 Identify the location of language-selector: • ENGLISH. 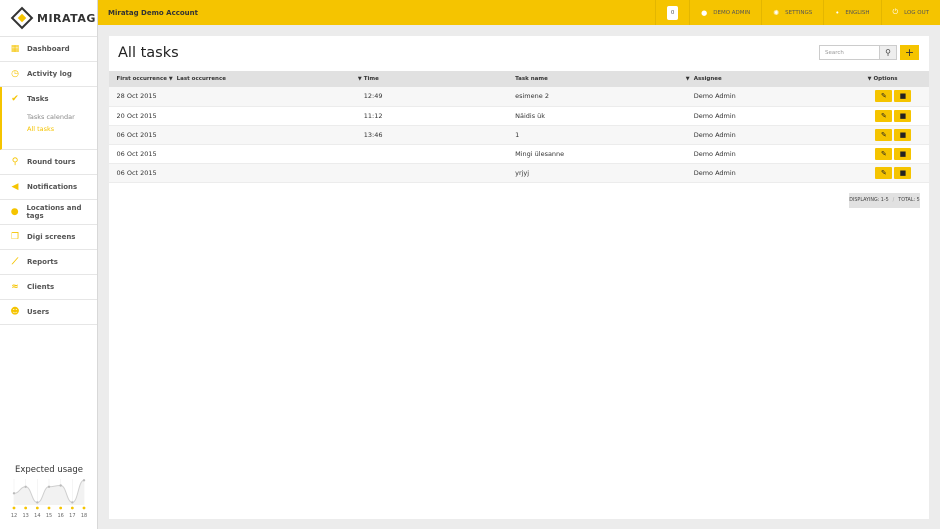
(851, 12).